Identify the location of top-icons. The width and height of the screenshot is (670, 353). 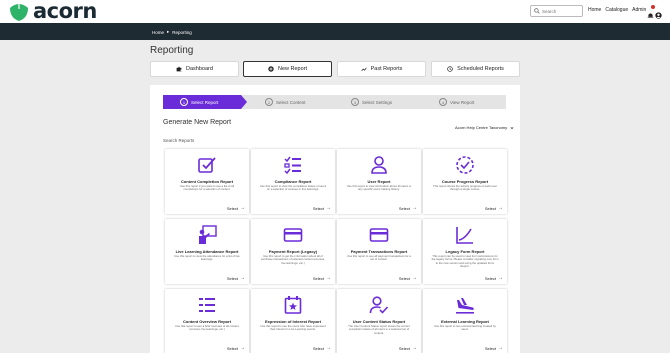
(654, 12).